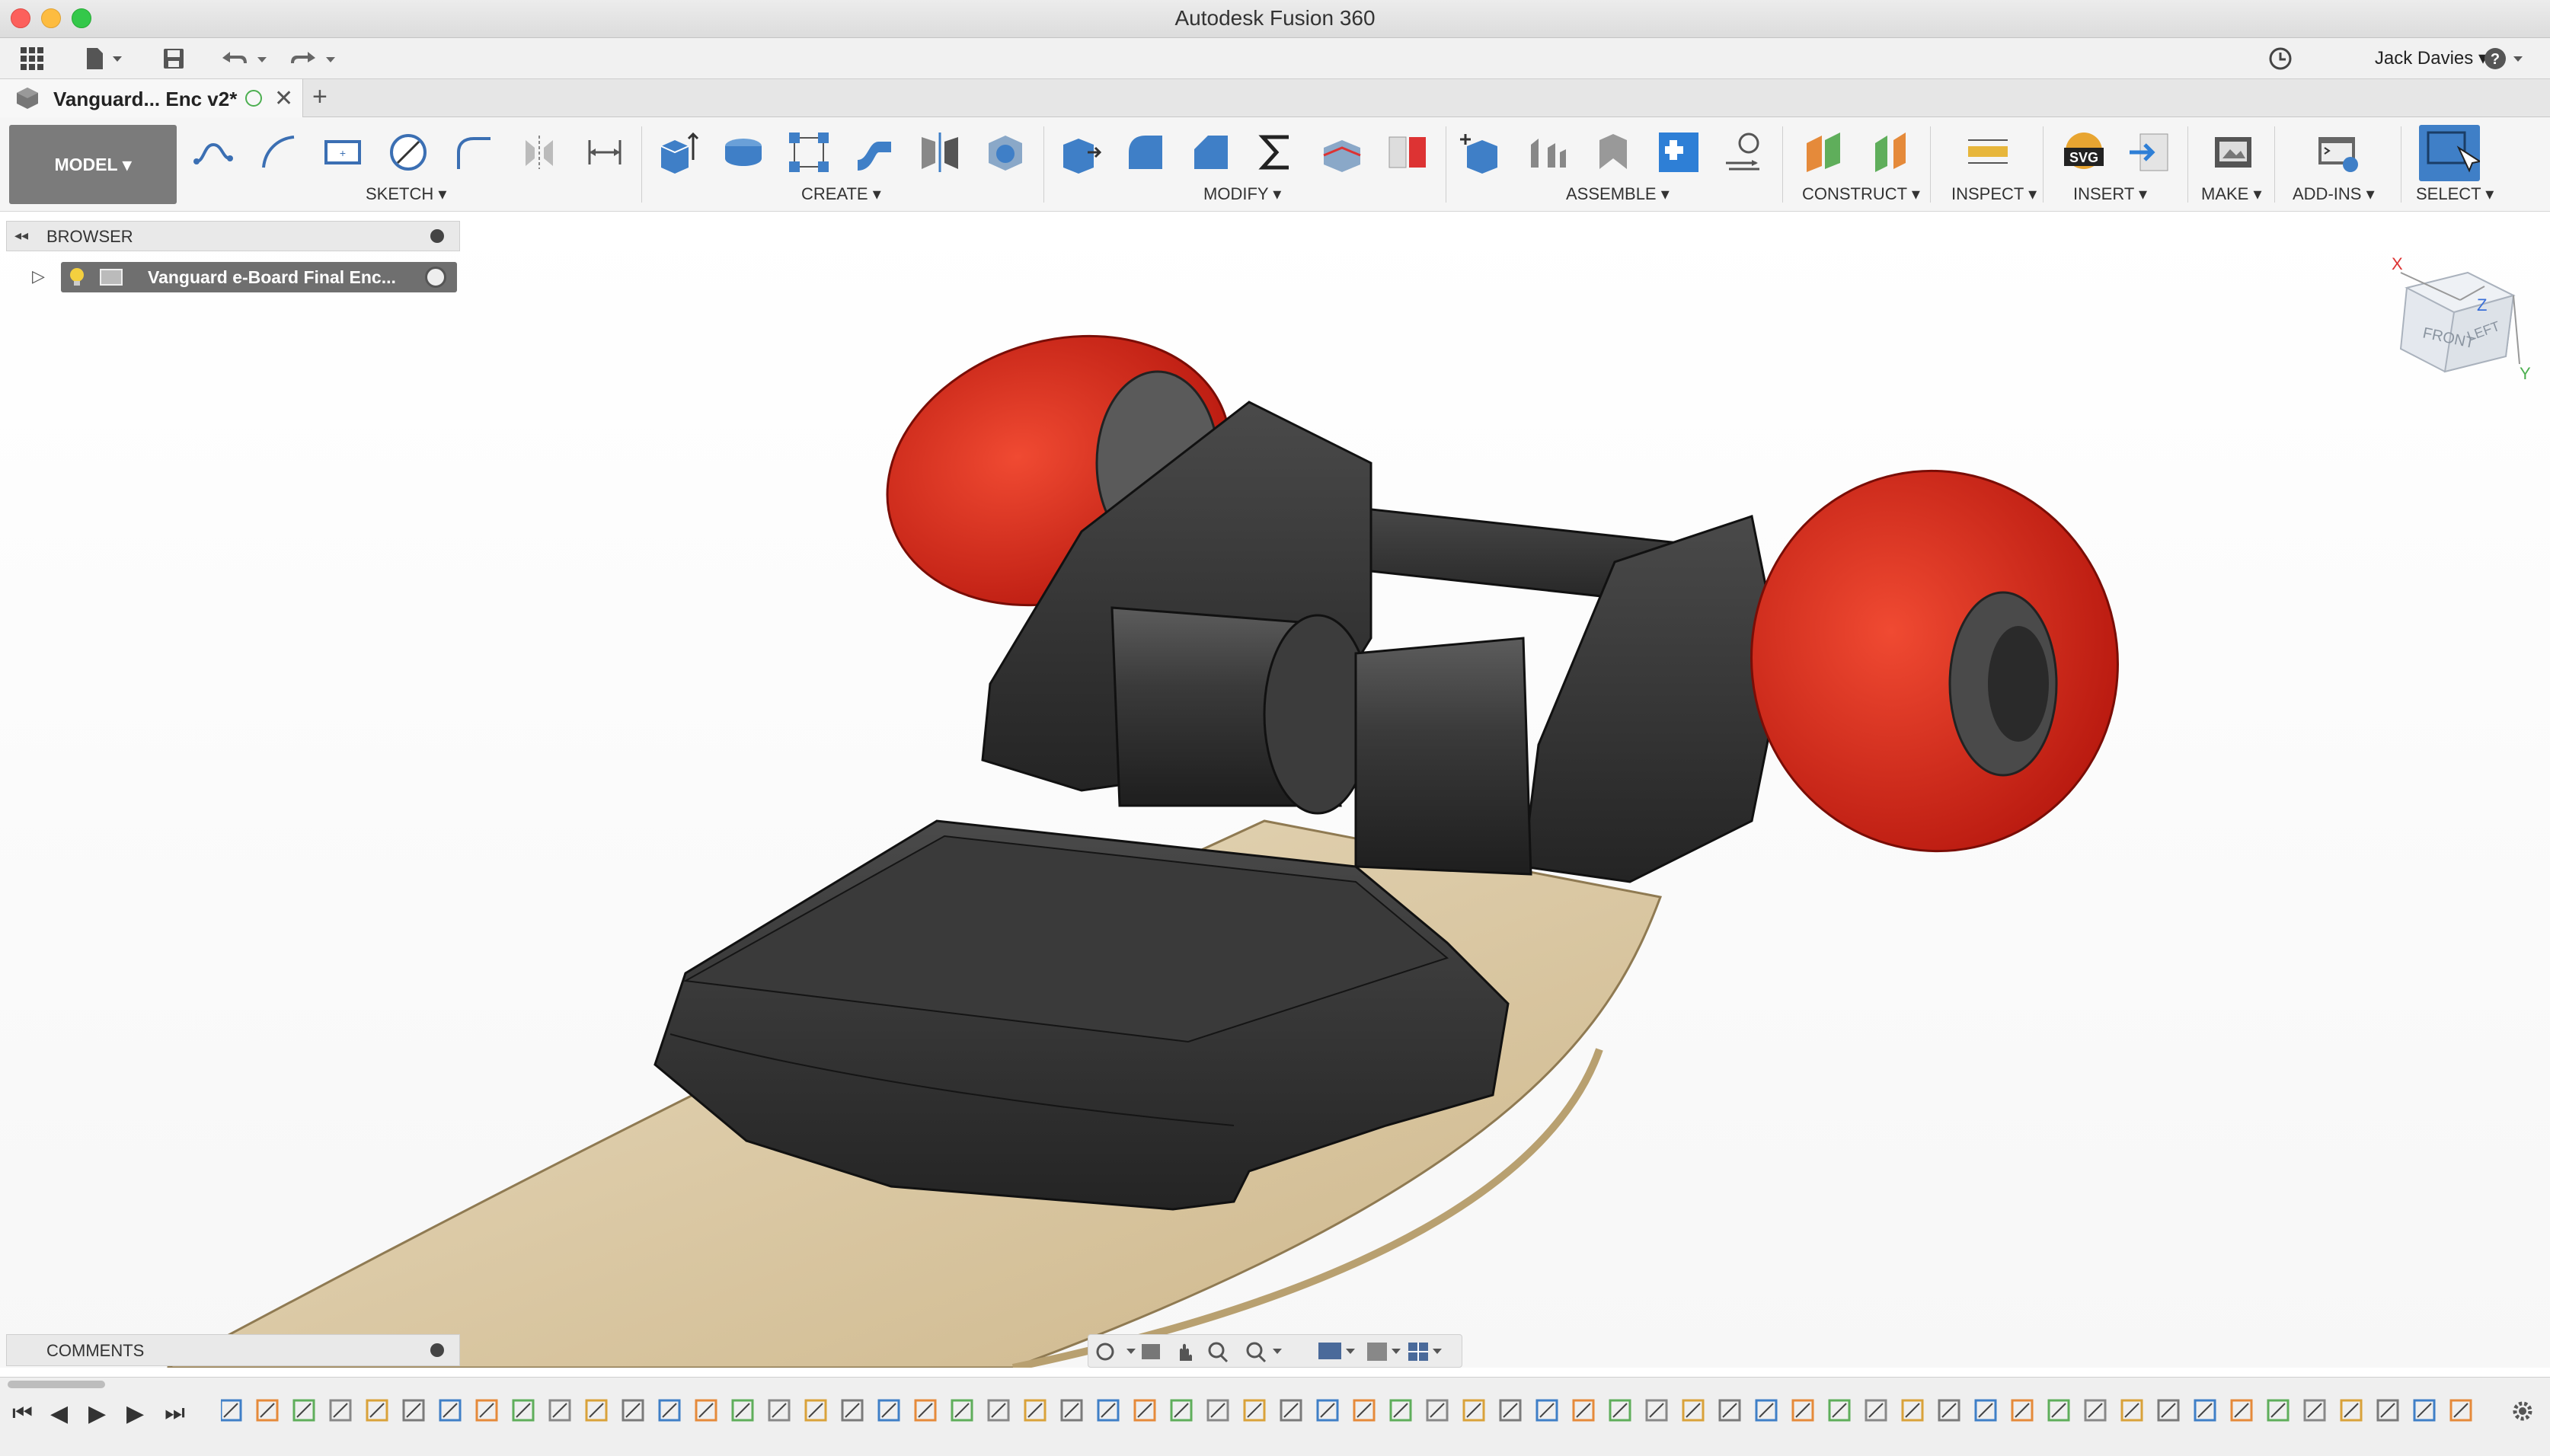 The width and height of the screenshot is (2550, 1456). I want to click on user-account-menu: Jack Davies ▾, so click(2431, 58).